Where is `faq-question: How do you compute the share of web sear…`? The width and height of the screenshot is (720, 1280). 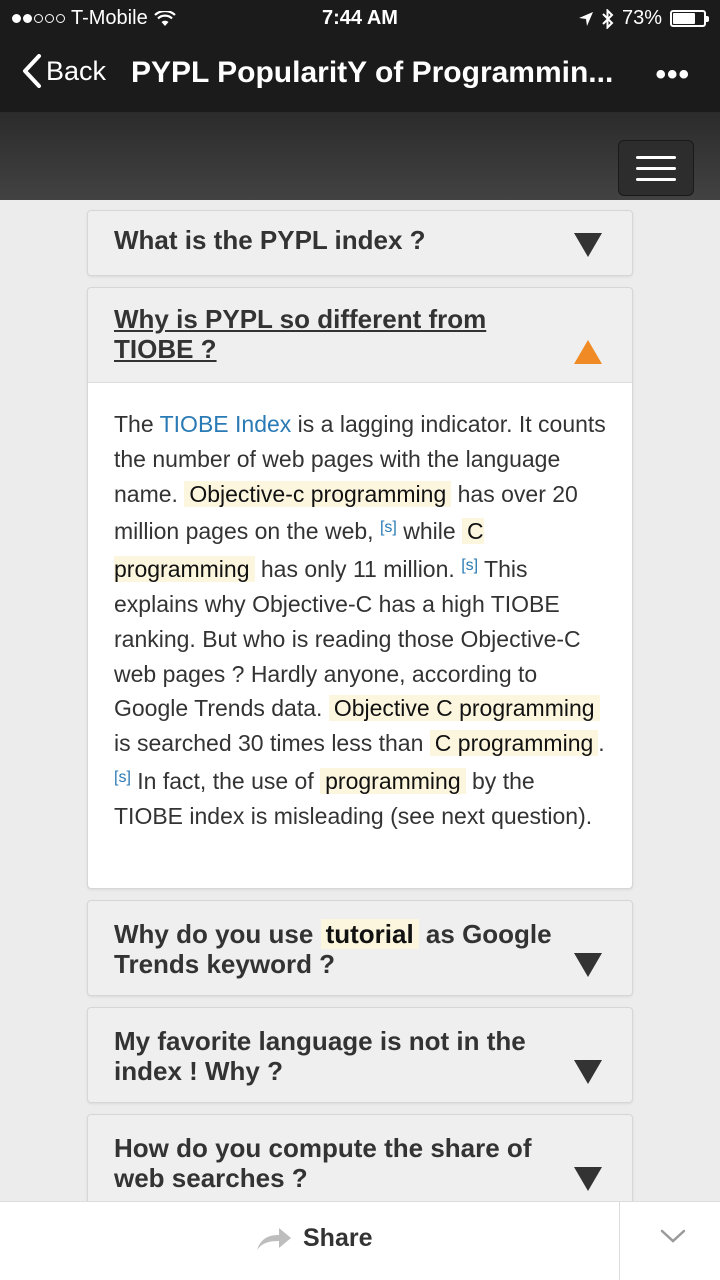
faq-question: How do you compute the share of web sear… is located at coordinates (360, 1162).